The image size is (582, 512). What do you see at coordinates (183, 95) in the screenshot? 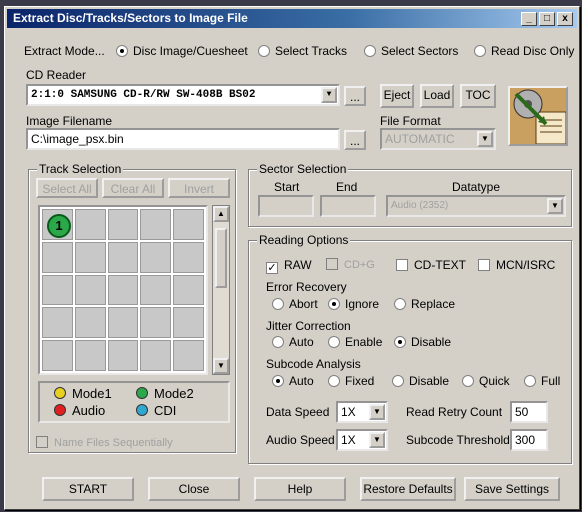
I see `cd-reader-select: 2:1:0 SAMSUNG CD-R/RW SW-408B BS02 ▼` at bounding box center [183, 95].